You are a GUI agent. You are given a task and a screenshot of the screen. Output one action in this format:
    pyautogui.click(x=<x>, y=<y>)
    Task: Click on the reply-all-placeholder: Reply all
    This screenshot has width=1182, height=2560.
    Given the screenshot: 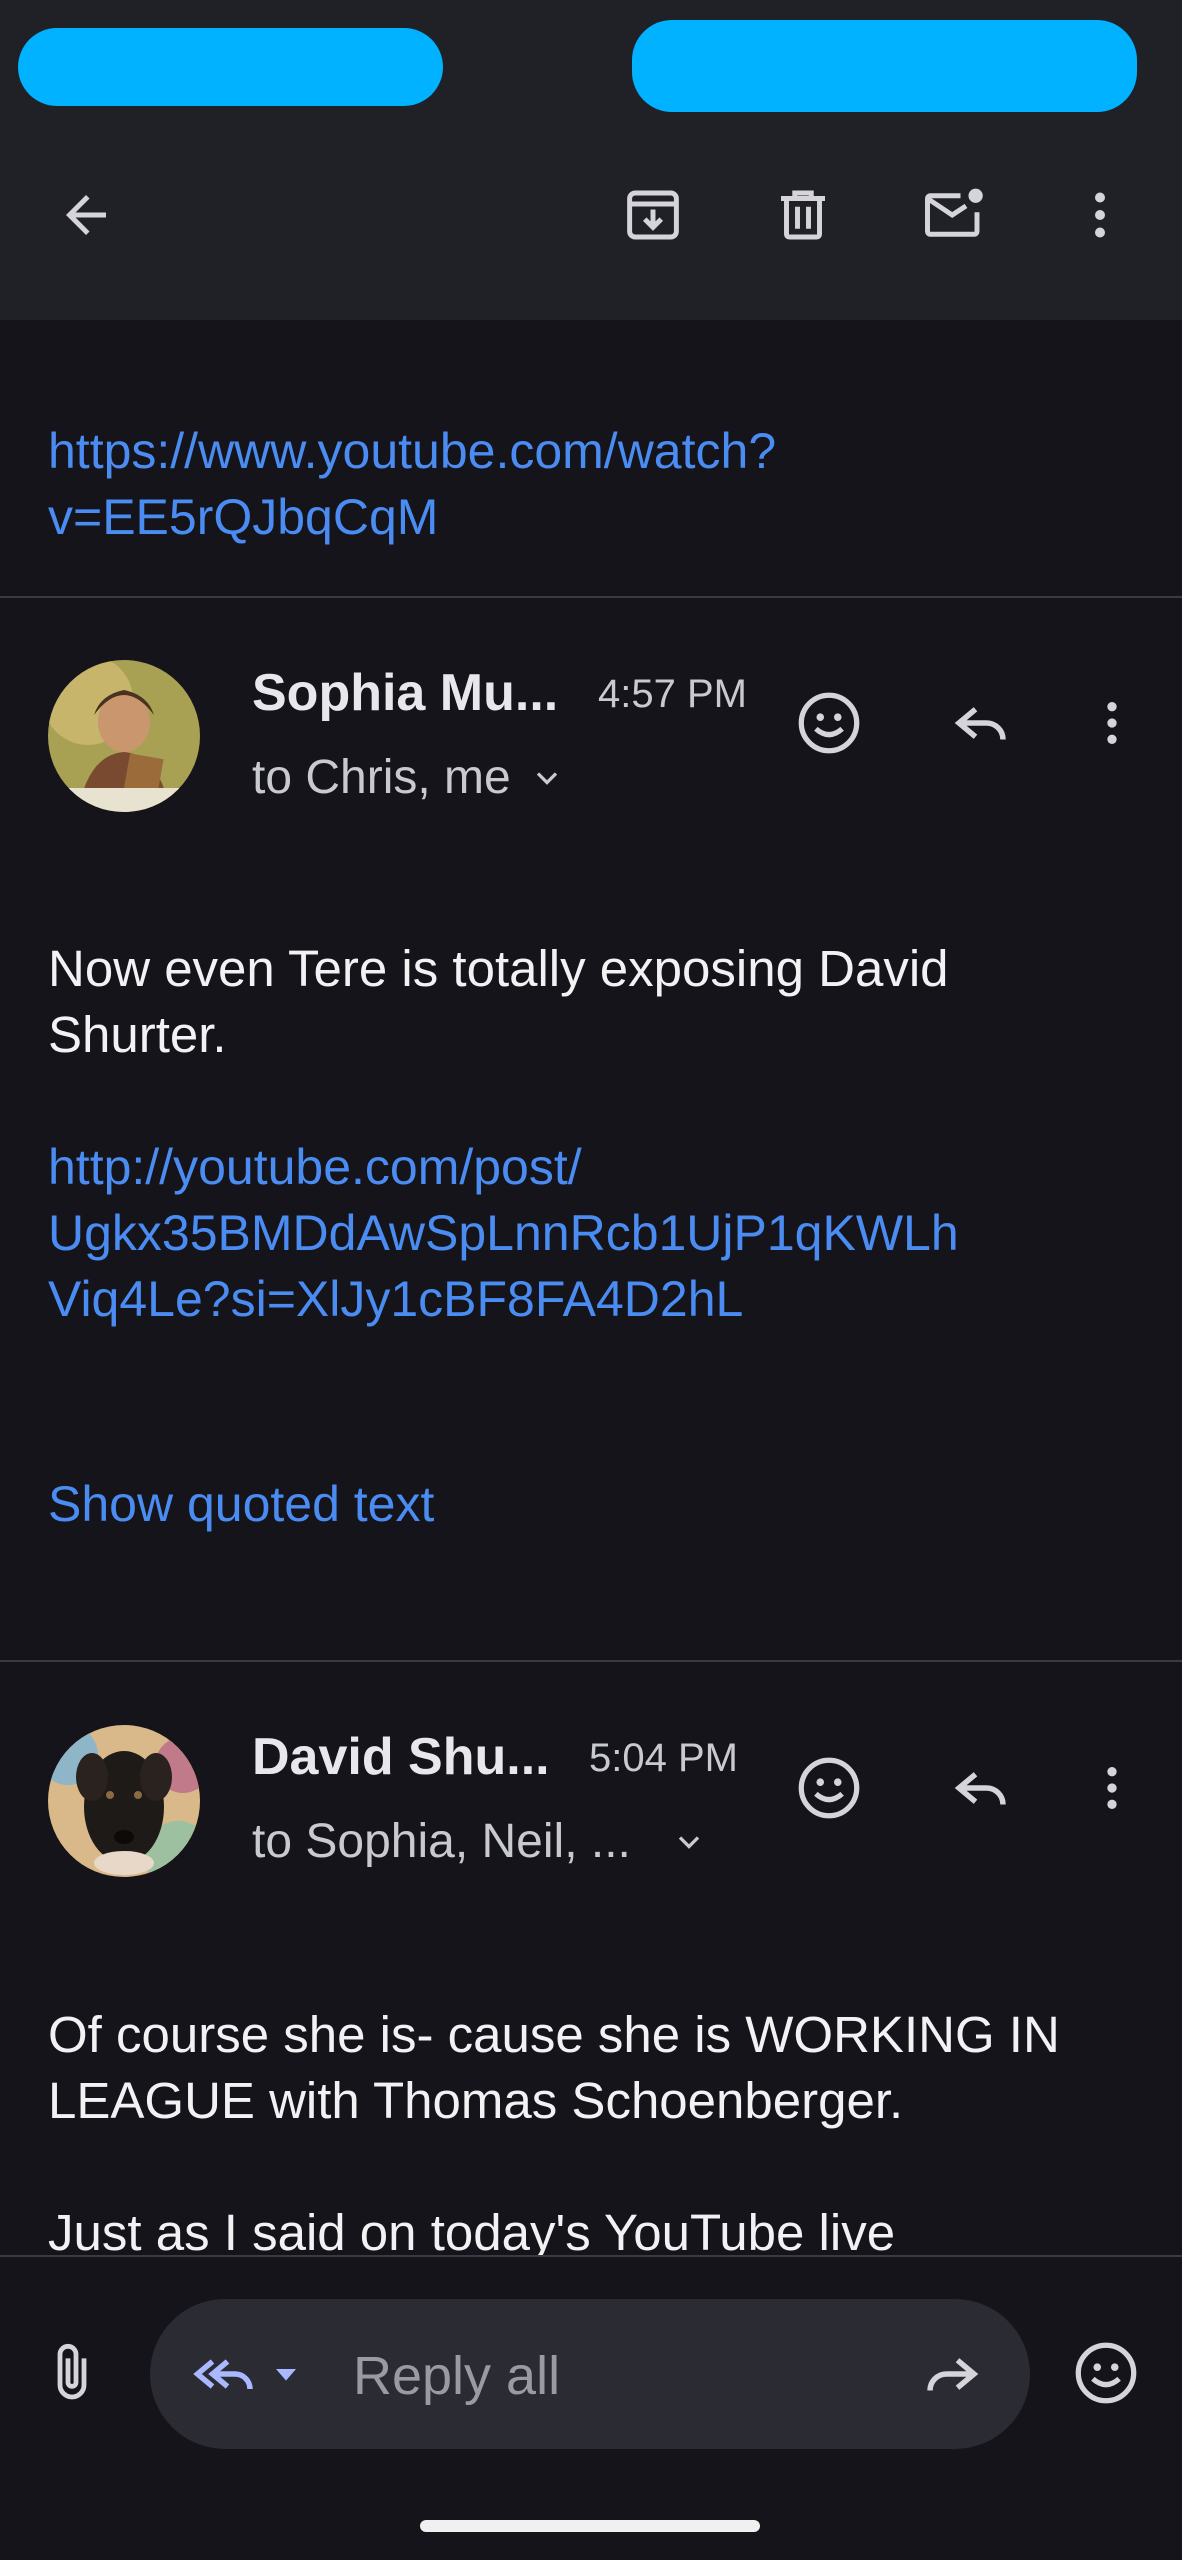 What is the action you would take?
    pyautogui.click(x=457, y=2376)
    